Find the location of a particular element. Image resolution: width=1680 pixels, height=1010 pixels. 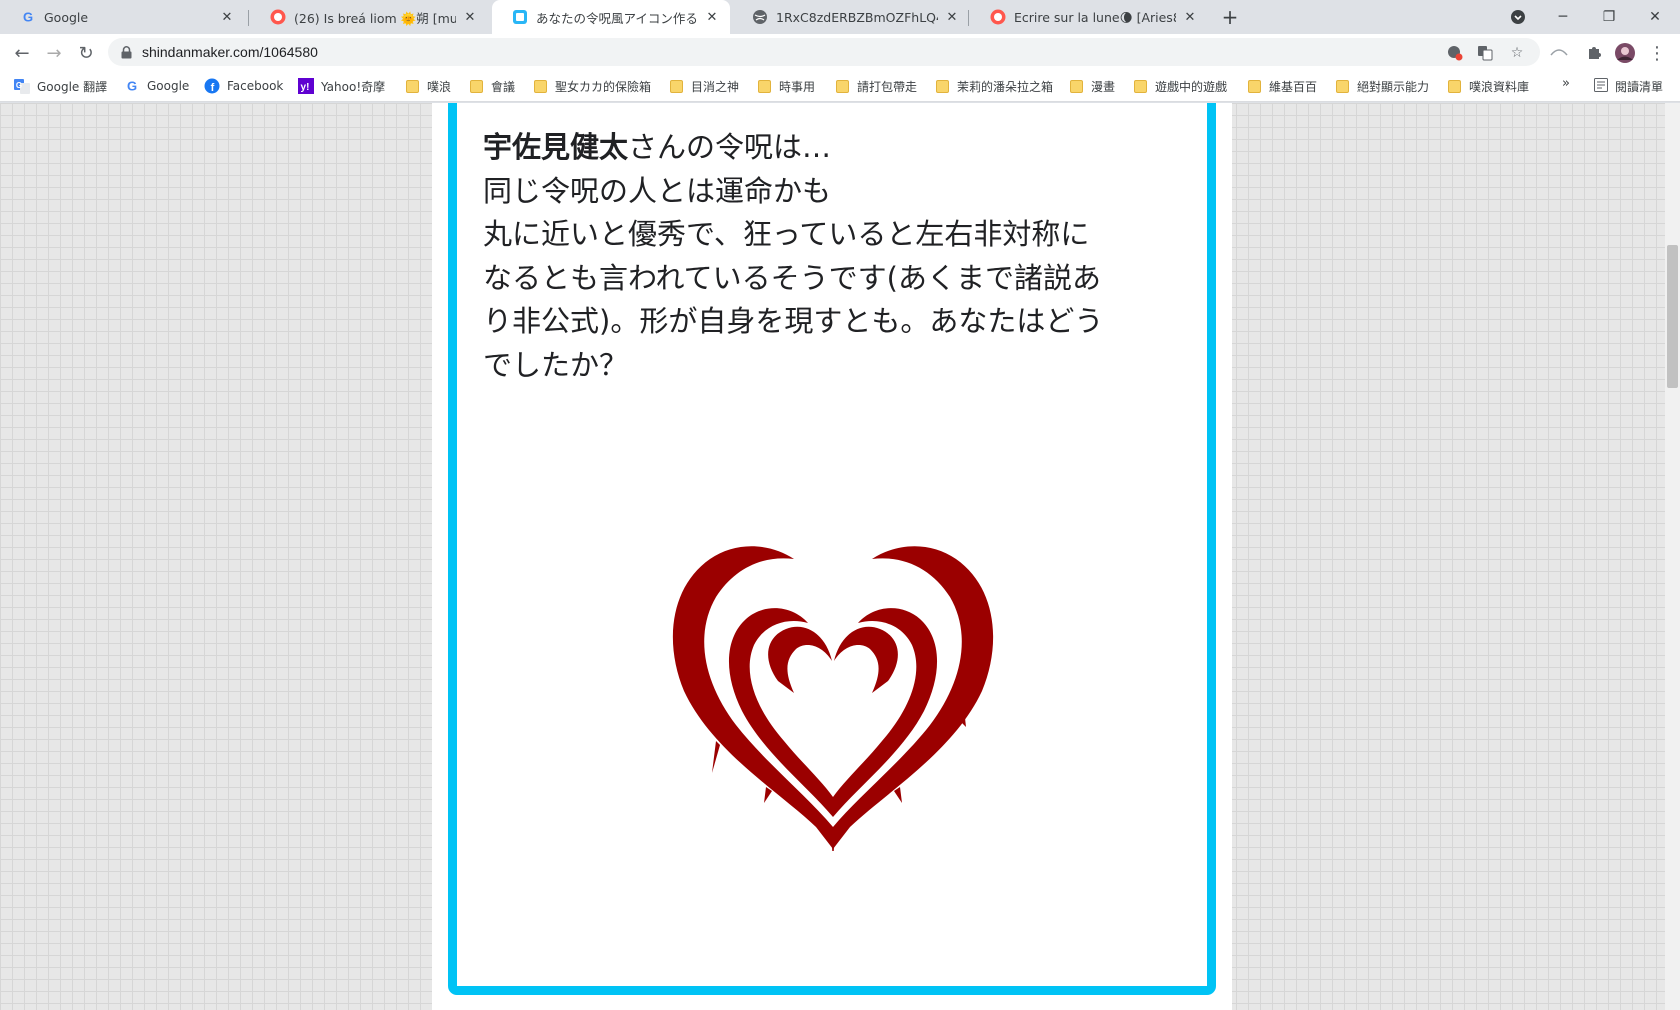

result-line: でしたか？ is located at coordinates (556, 364).